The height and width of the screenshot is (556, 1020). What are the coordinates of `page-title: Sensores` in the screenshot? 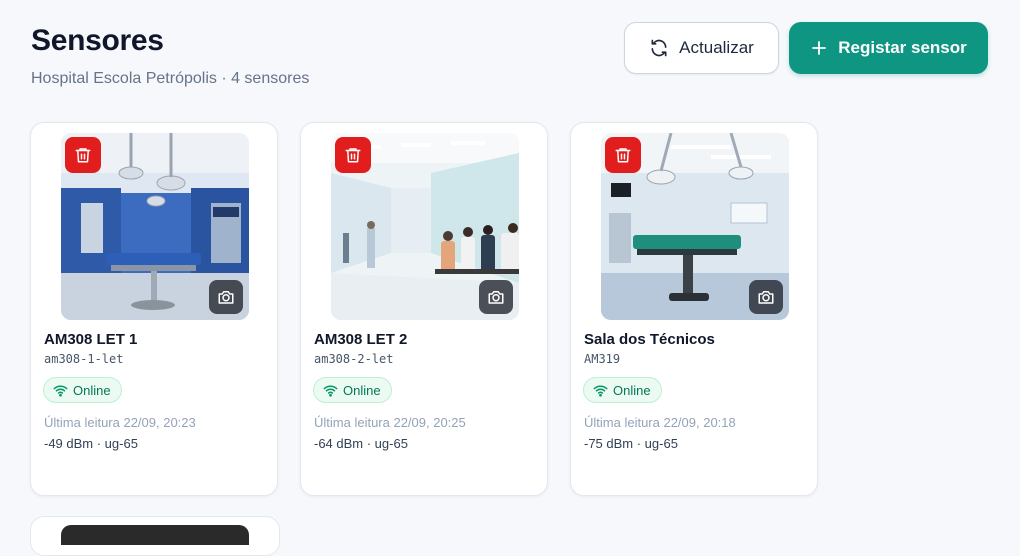 It's located at (97, 40).